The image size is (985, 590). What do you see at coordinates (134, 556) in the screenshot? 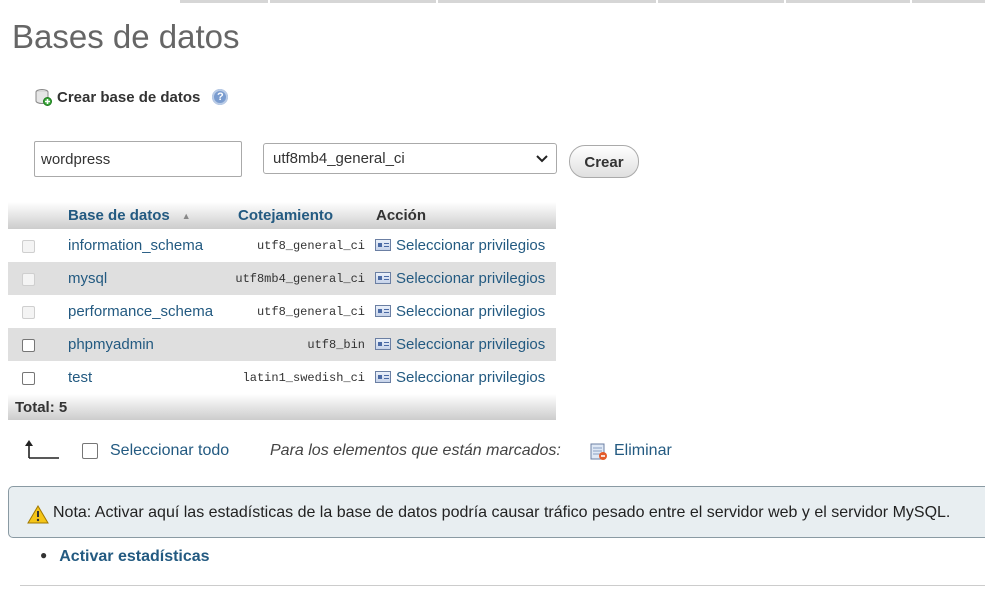
I see `enable-statistics-link: Activar estadísticas` at bounding box center [134, 556].